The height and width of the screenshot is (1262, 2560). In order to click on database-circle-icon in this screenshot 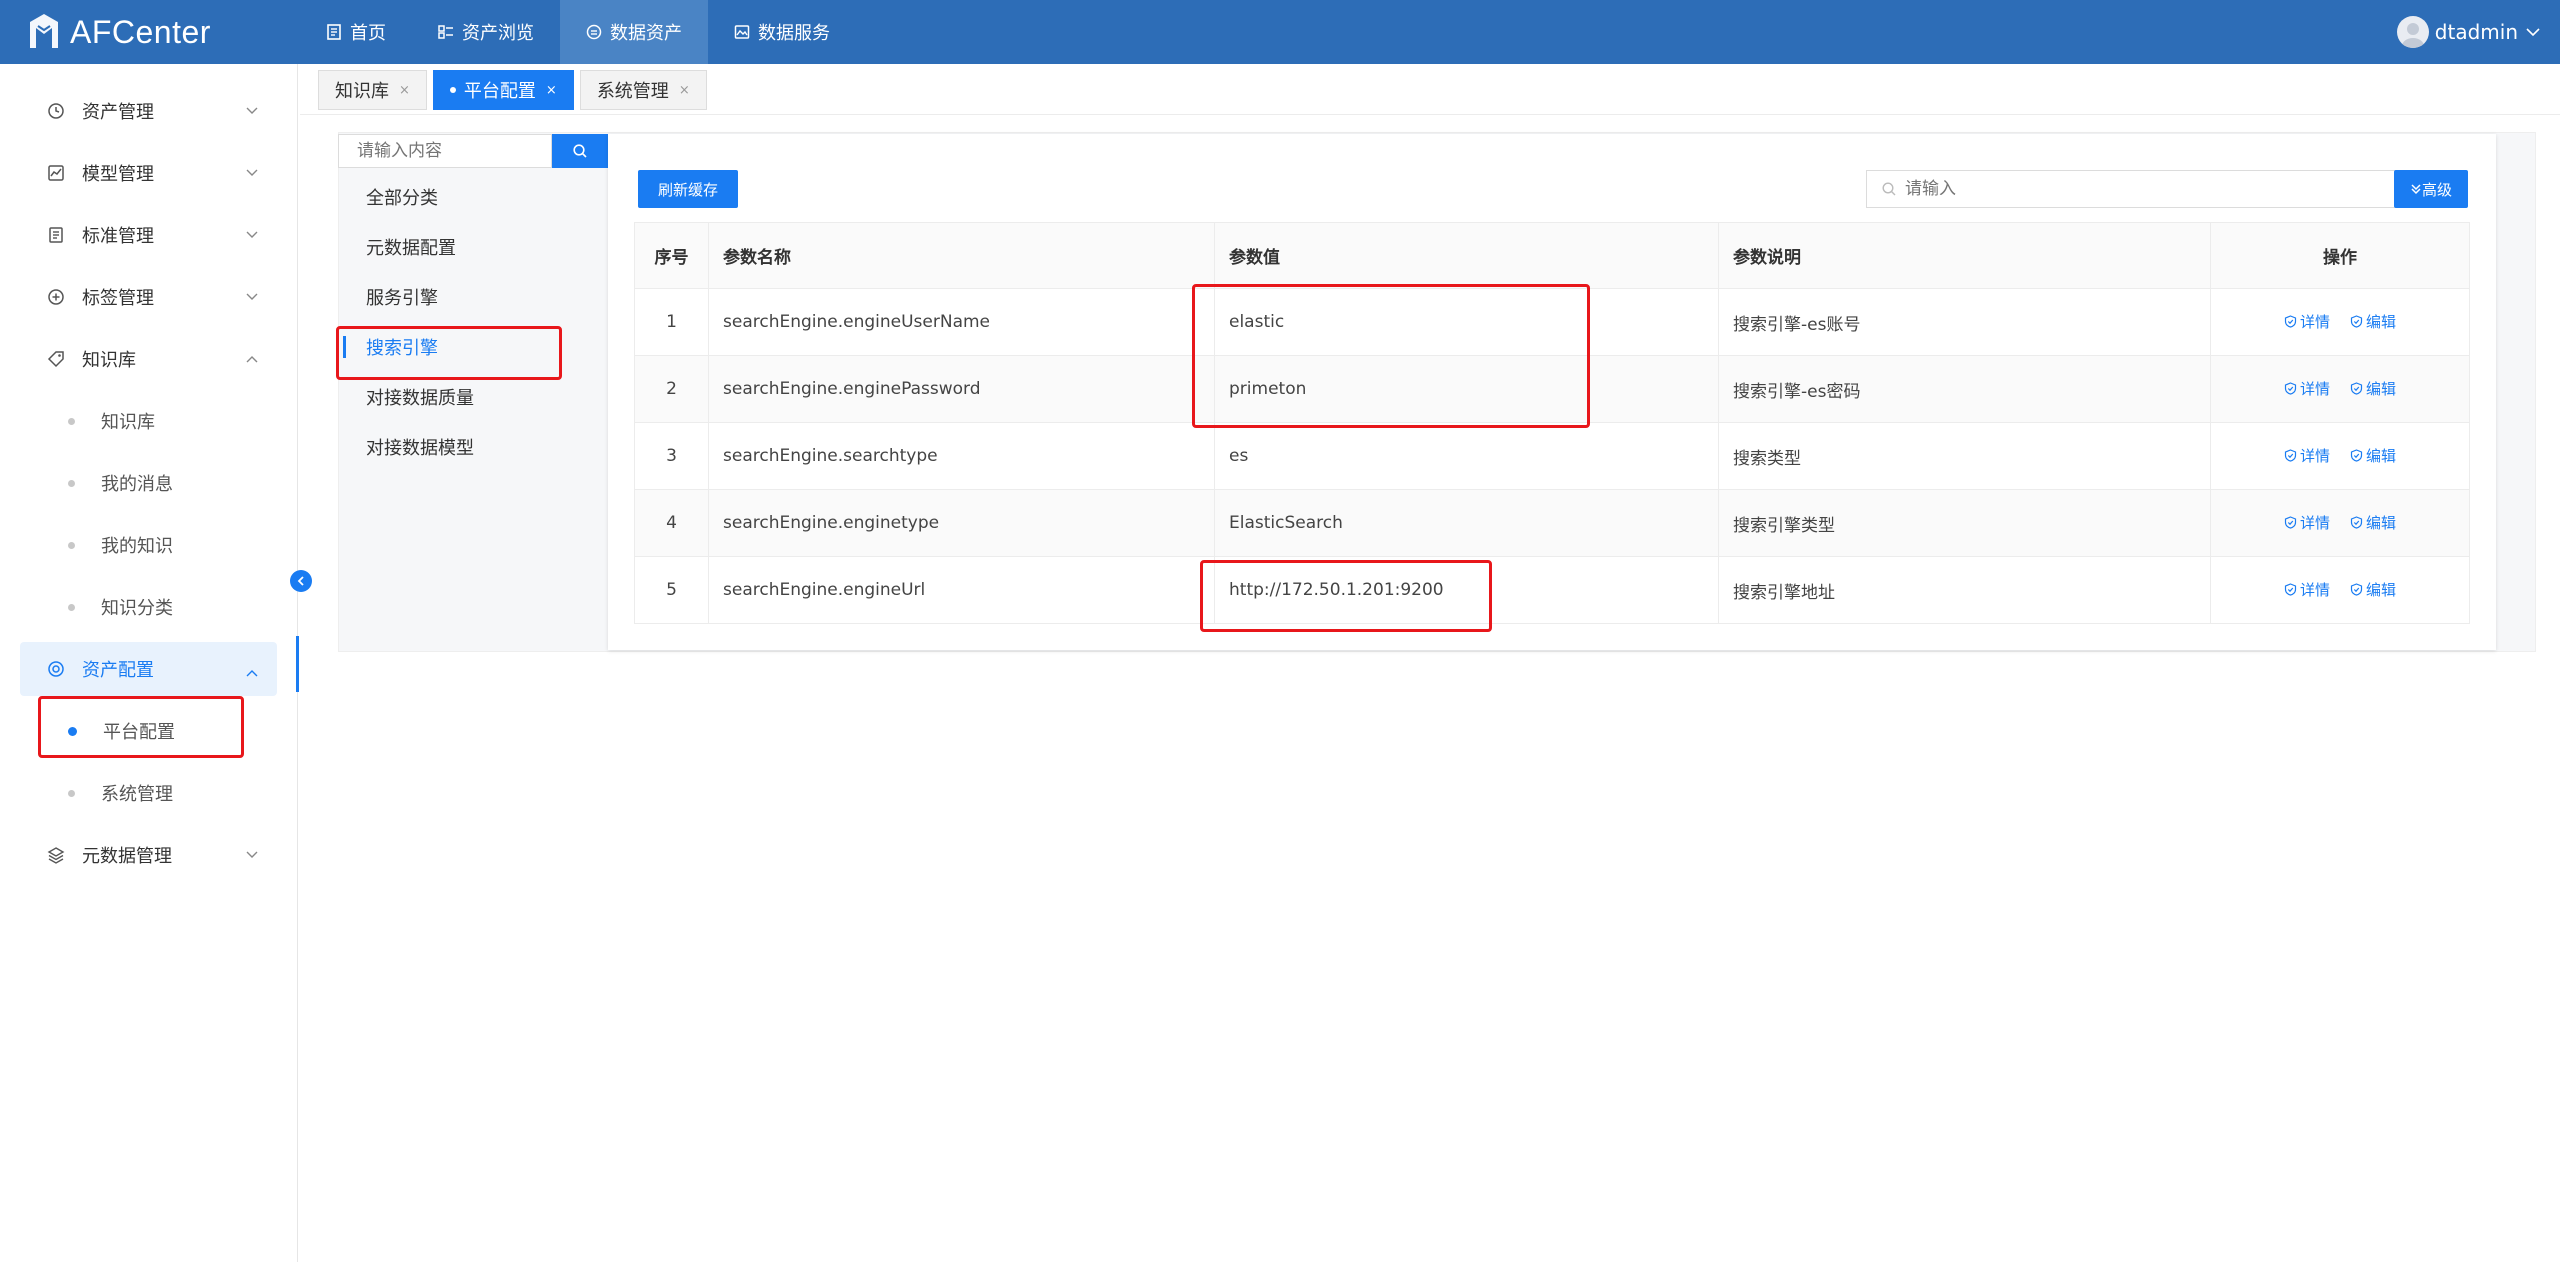, I will do `click(594, 32)`.